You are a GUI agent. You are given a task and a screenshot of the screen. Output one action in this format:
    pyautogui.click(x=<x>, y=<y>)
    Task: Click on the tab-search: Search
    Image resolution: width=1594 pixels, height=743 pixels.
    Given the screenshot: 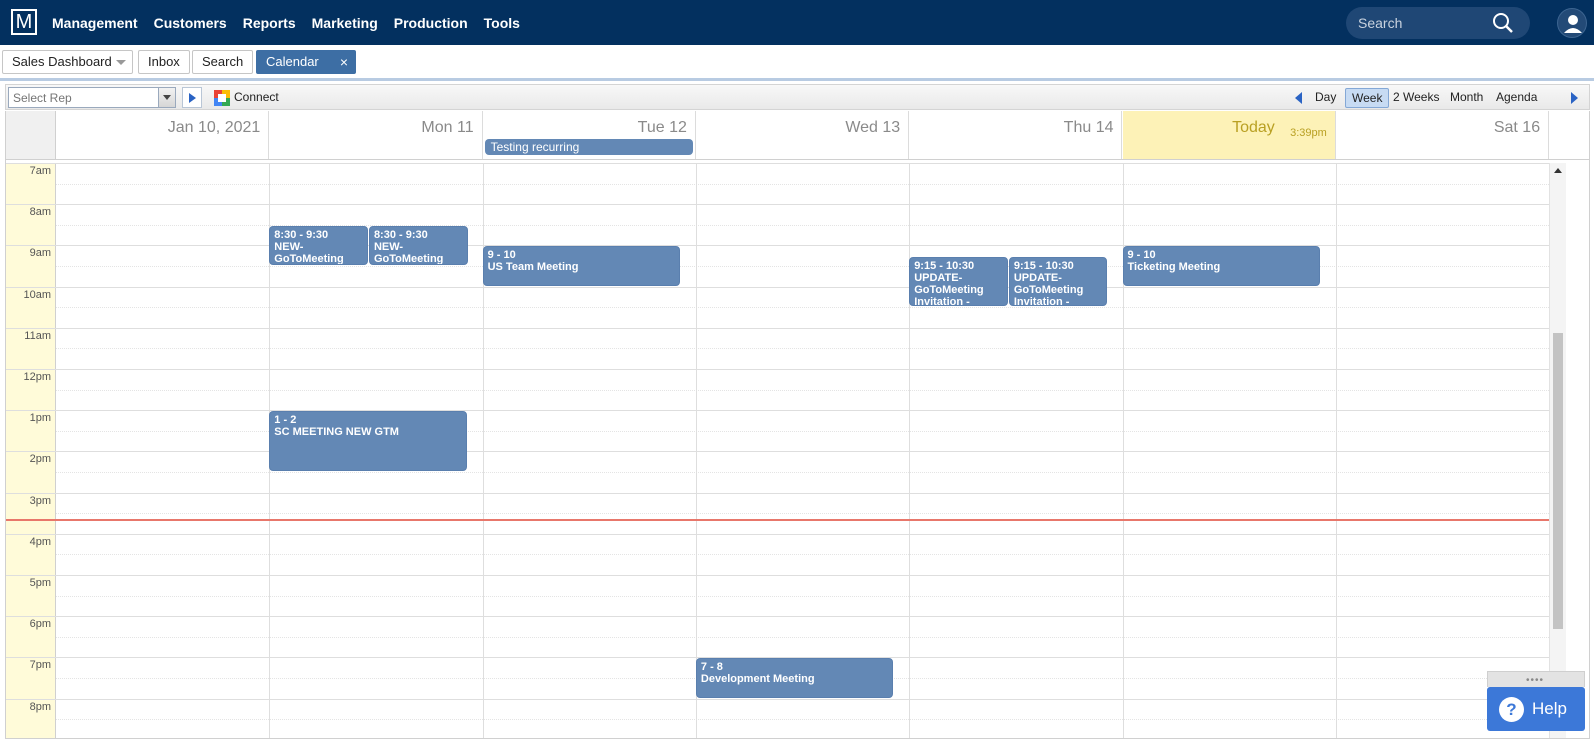 What is the action you would take?
    pyautogui.click(x=223, y=62)
    